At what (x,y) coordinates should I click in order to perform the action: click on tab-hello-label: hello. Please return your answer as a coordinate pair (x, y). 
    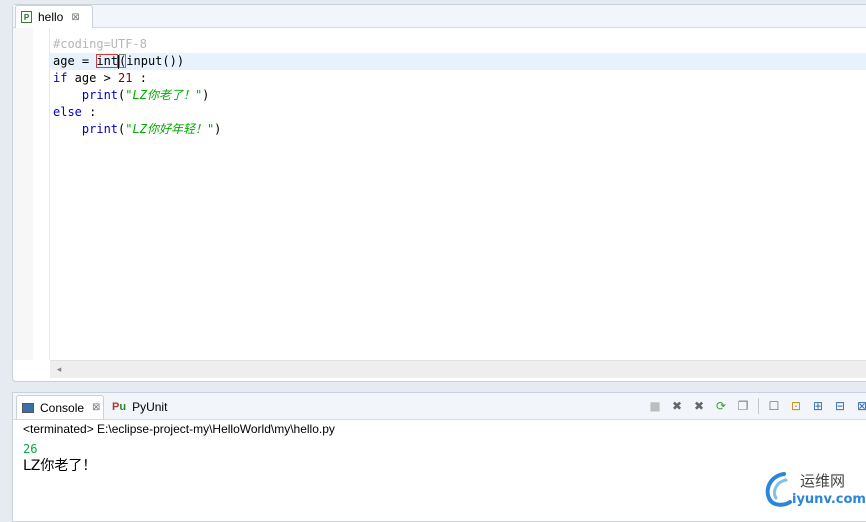
    Looking at the image, I should click on (51, 17).